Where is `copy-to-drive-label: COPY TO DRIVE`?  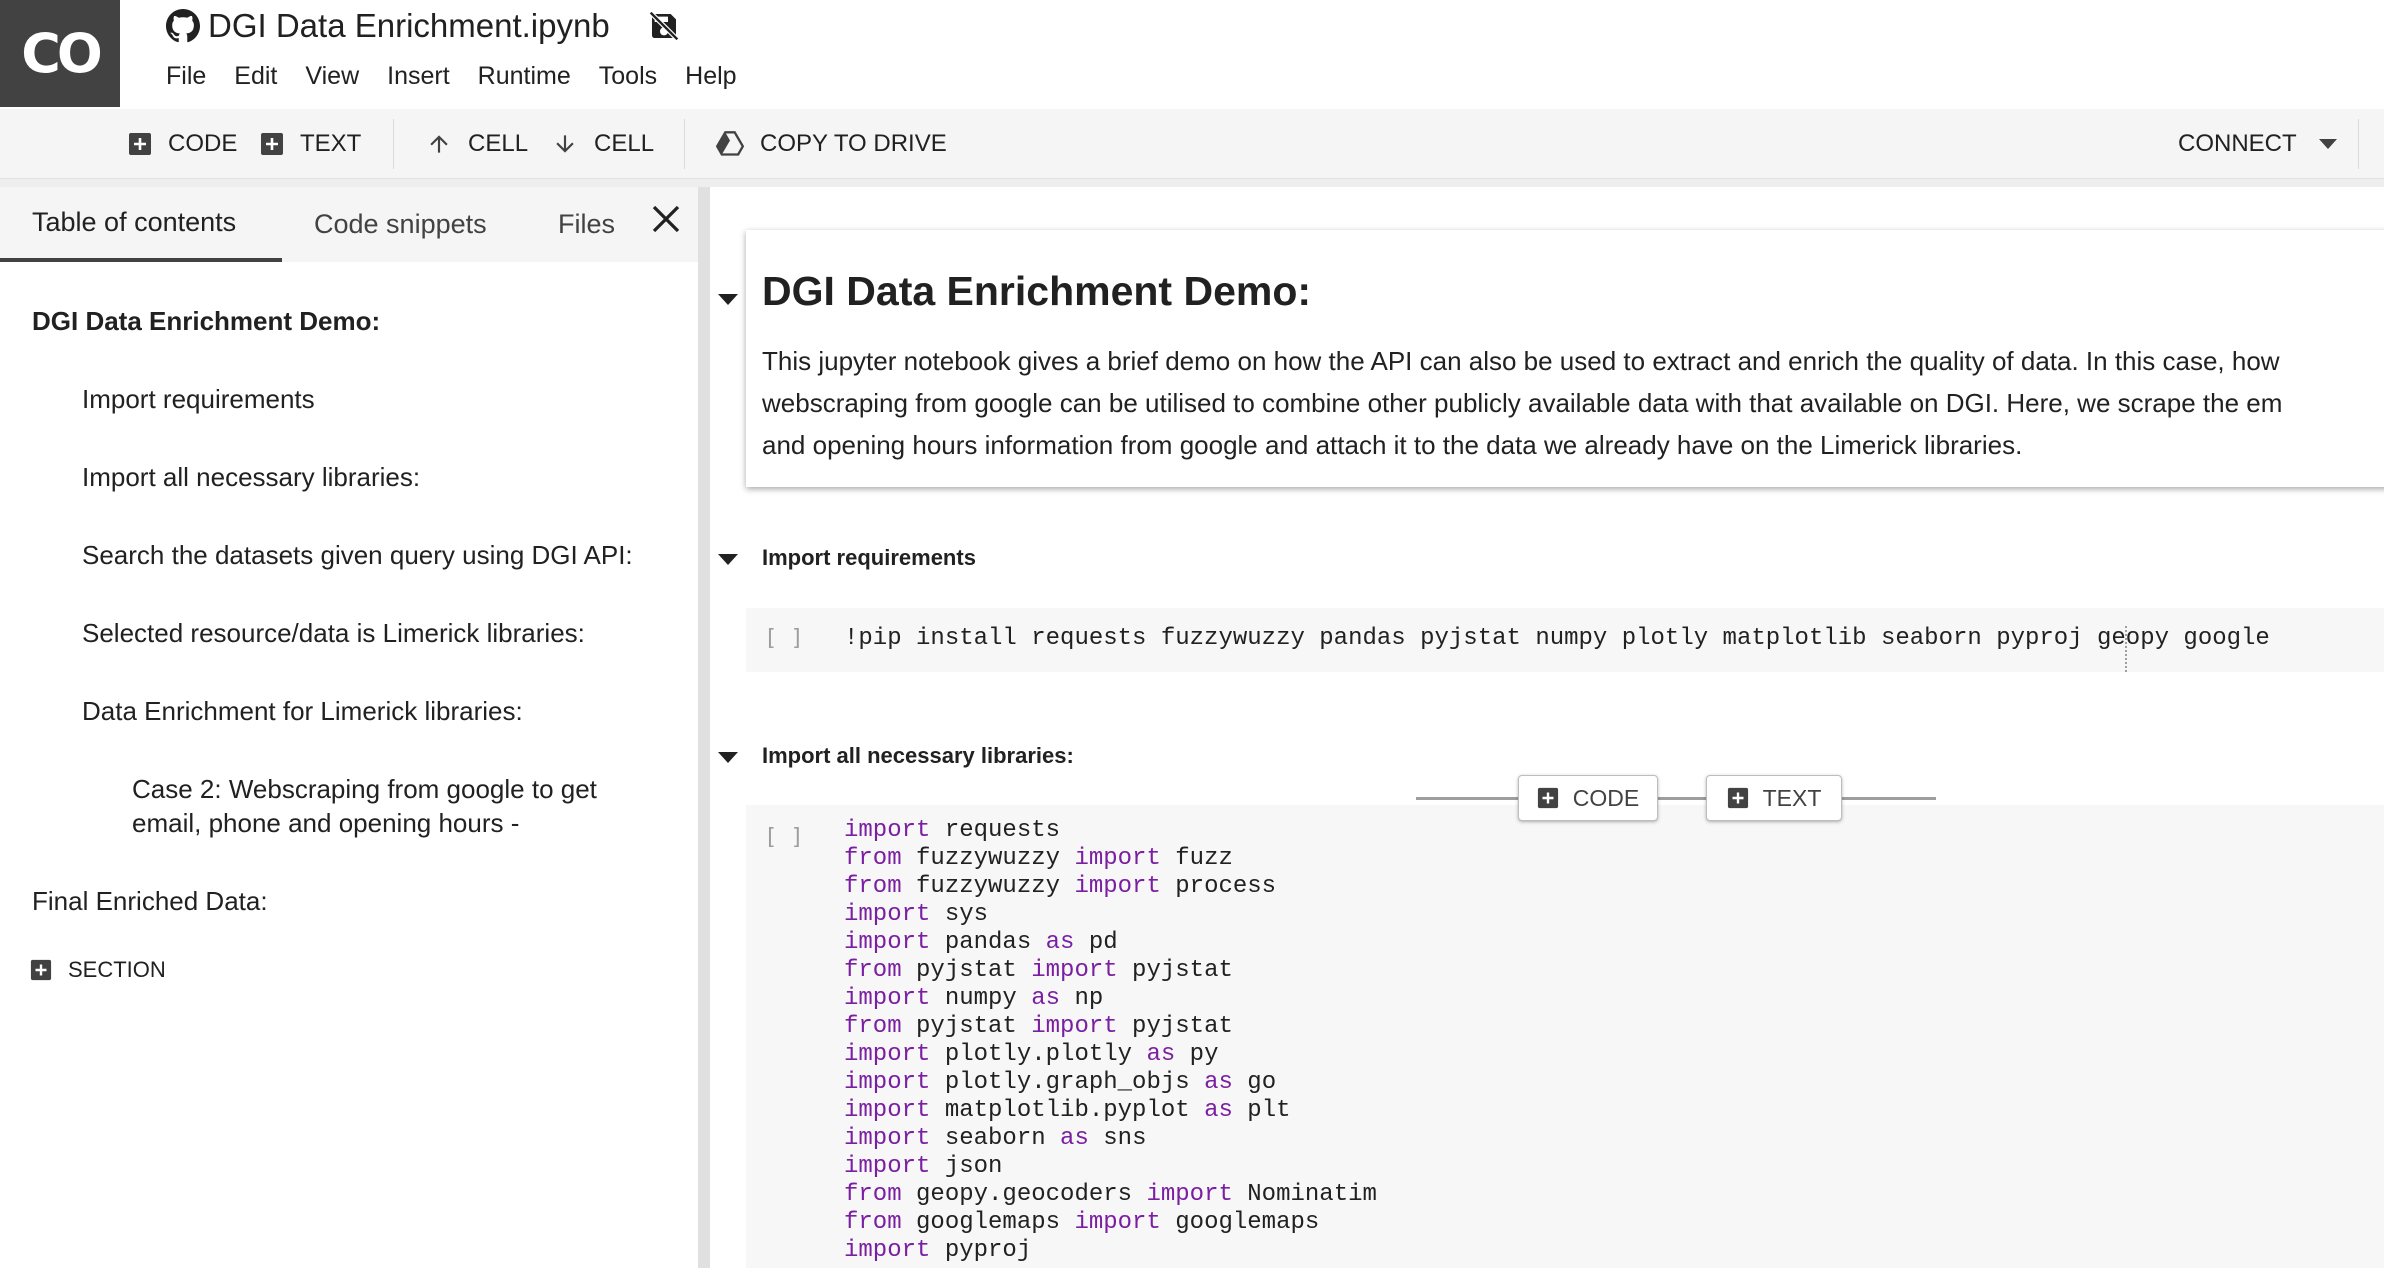 copy-to-drive-label: COPY TO DRIVE is located at coordinates (853, 143).